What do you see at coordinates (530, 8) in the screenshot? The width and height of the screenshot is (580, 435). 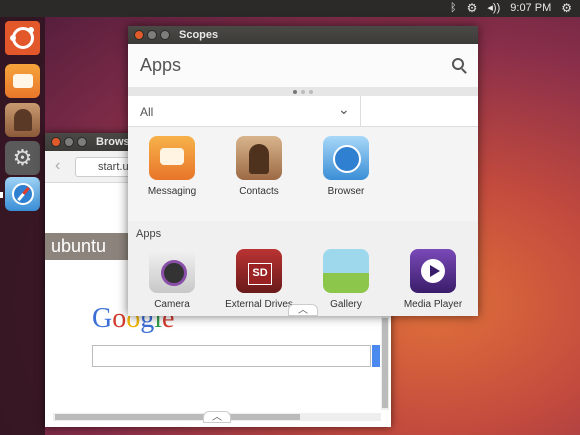 I see `clock: 9:07 PM` at bounding box center [530, 8].